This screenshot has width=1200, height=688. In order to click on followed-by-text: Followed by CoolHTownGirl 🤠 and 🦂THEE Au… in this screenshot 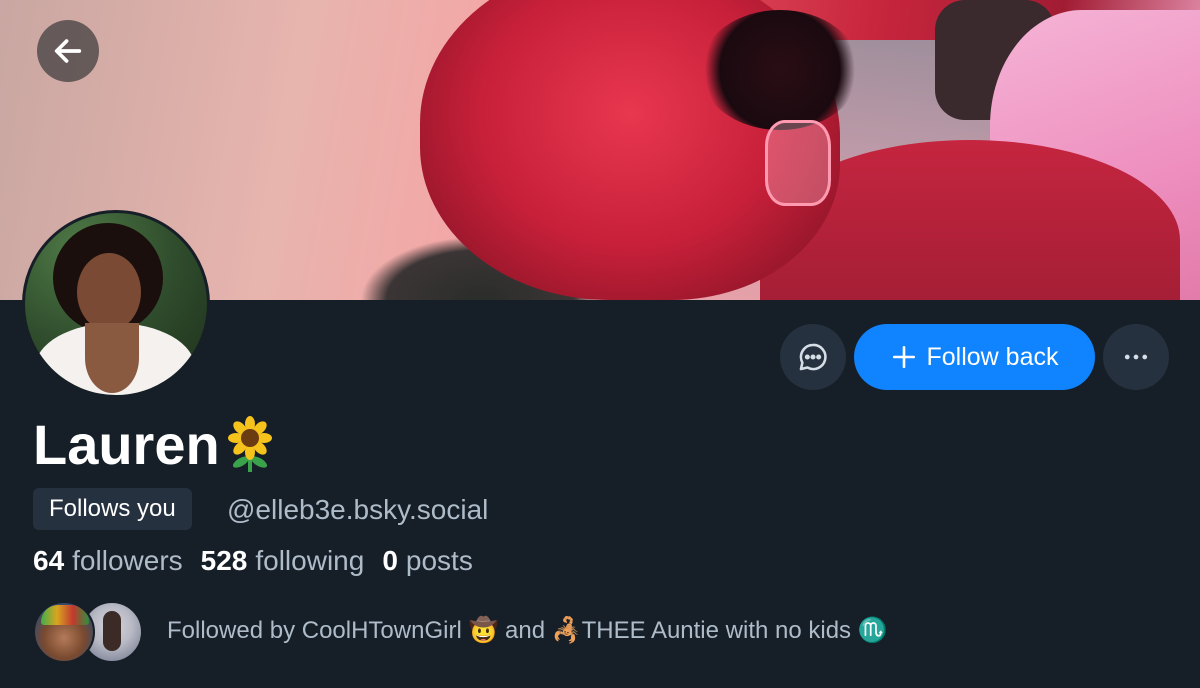, I will do `click(527, 631)`.